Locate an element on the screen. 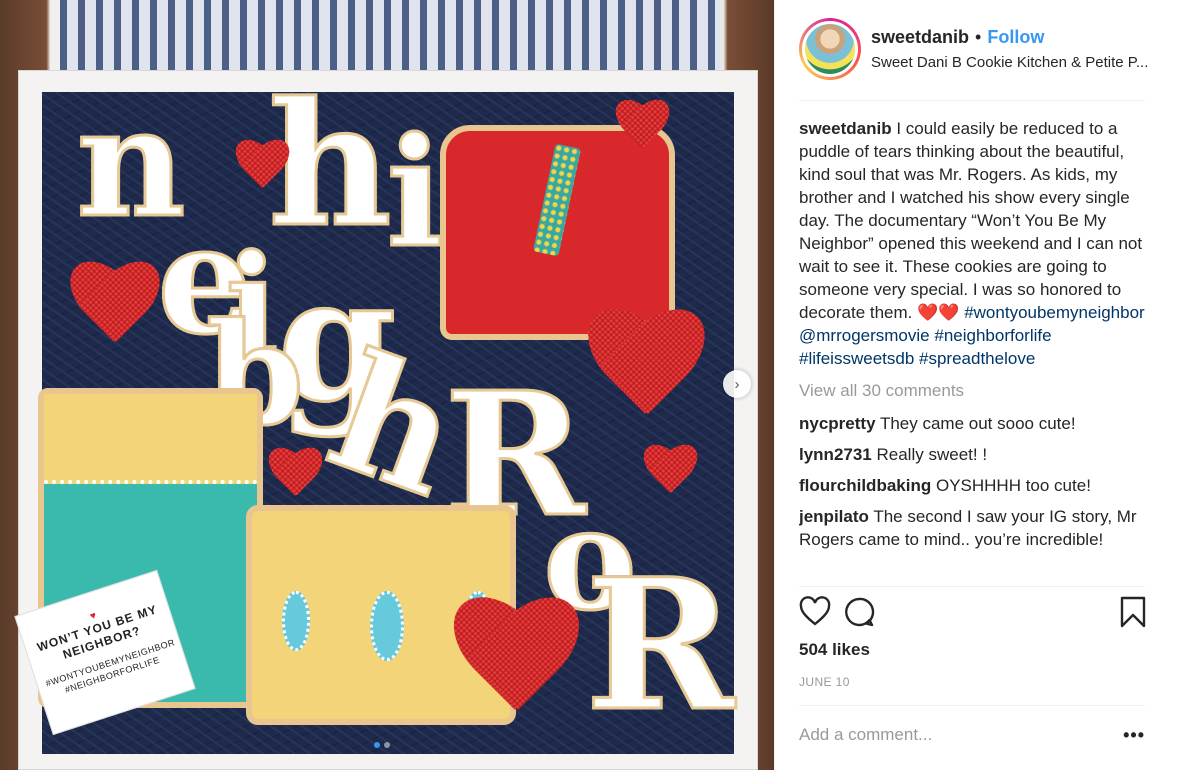  author-username: sweetdanib is located at coordinates (920, 37).